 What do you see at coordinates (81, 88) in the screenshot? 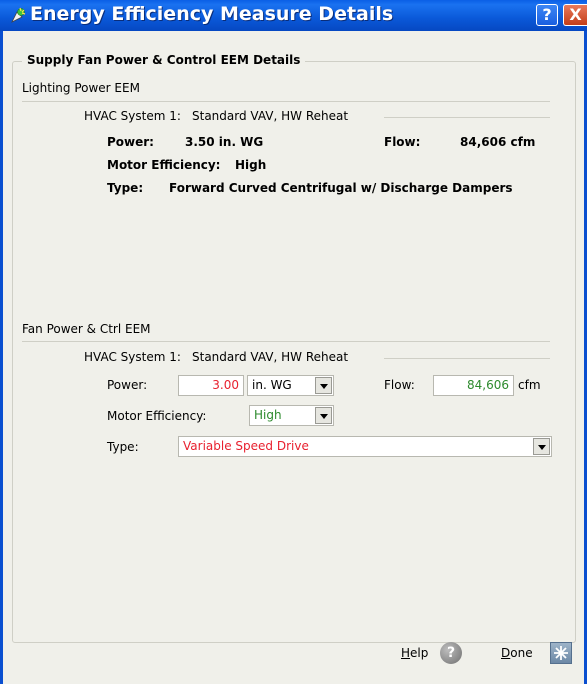
I see `lighting-section-header: Lighting Power EEM` at bounding box center [81, 88].